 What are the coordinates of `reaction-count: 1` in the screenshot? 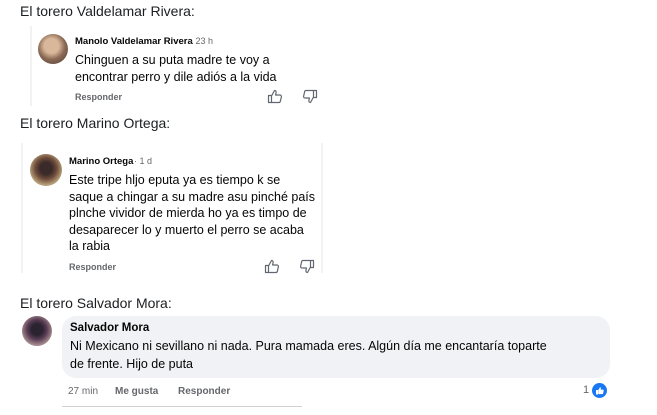 It's located at (586, 390).